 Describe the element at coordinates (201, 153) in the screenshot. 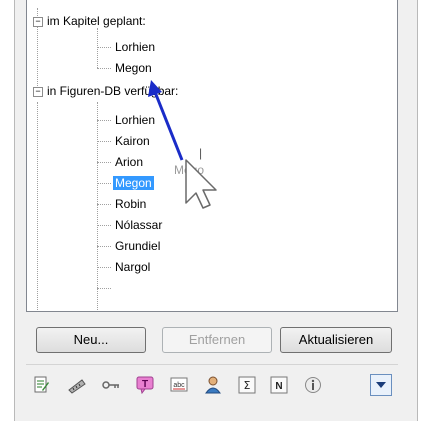

I see `text-caret: |` at that location.